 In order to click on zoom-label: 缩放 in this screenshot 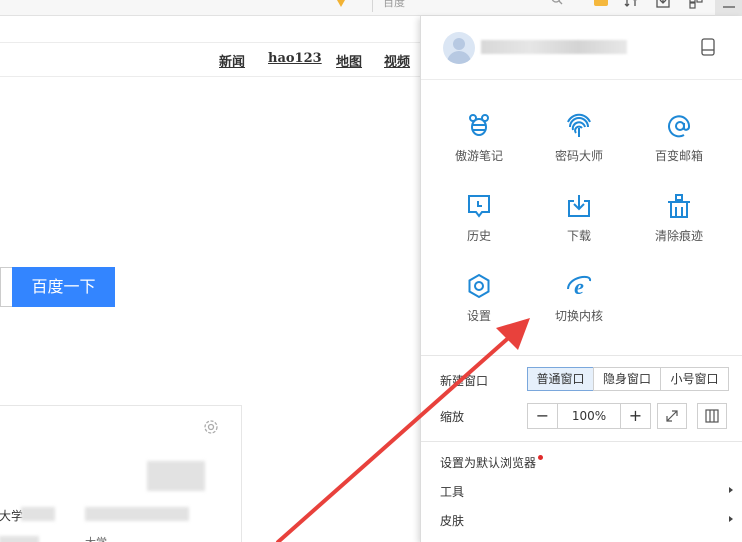, I will do `click(452, 417)`.